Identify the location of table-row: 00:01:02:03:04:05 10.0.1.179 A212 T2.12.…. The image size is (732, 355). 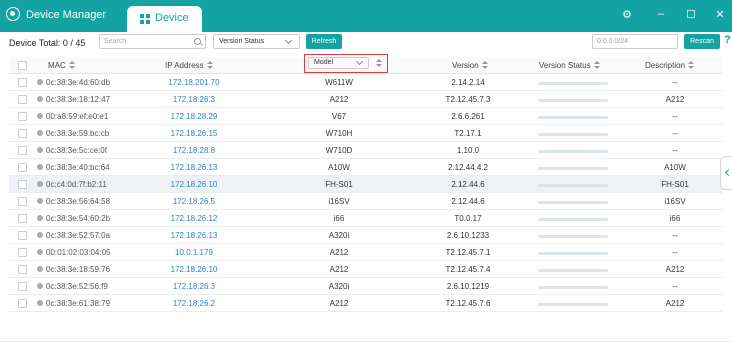
(365, 252).